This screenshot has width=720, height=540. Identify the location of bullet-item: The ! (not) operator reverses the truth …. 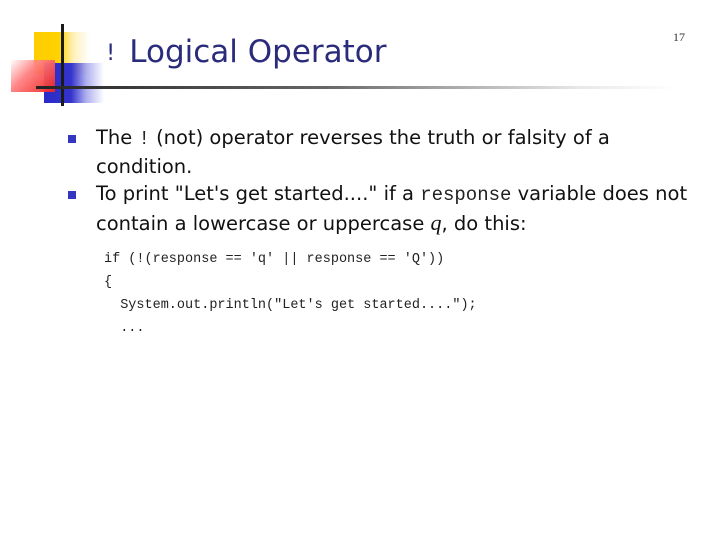
(388, 152).